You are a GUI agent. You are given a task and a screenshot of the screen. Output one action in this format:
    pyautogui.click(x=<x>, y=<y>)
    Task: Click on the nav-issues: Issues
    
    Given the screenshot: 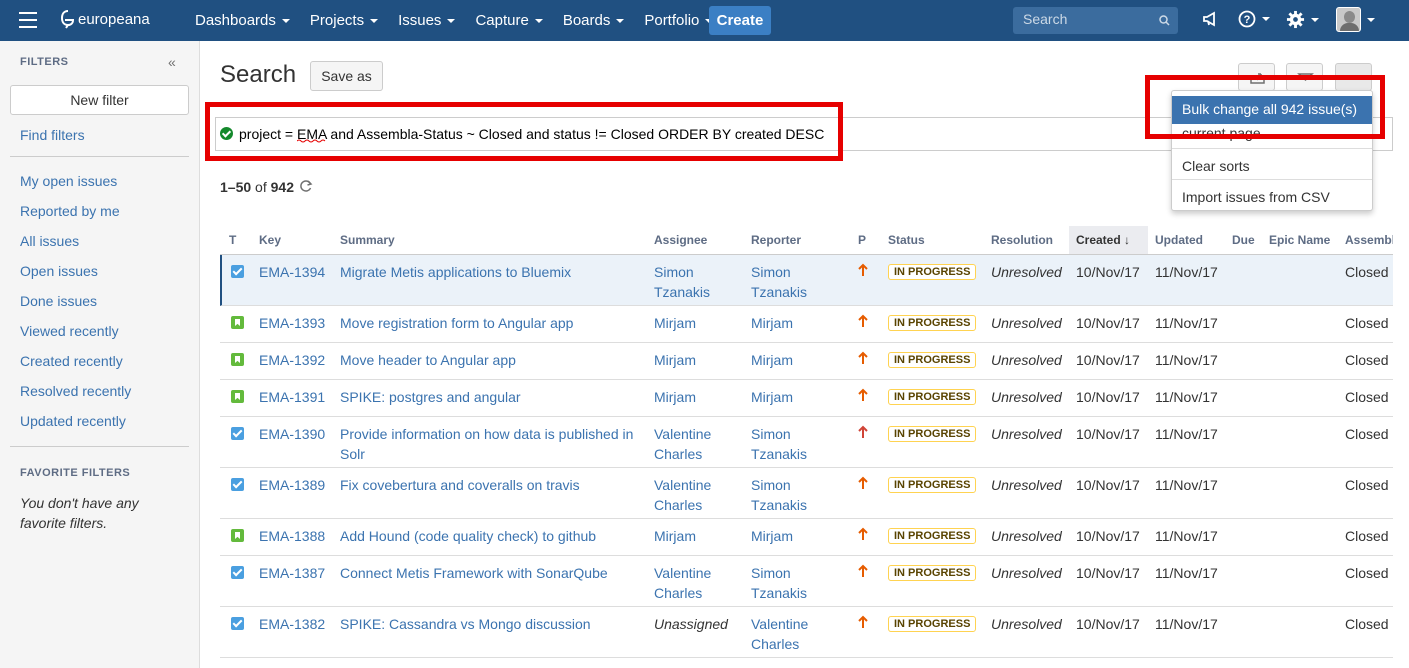 What is the action you would take?
    pyautogui.click(x=426, y=20)
    